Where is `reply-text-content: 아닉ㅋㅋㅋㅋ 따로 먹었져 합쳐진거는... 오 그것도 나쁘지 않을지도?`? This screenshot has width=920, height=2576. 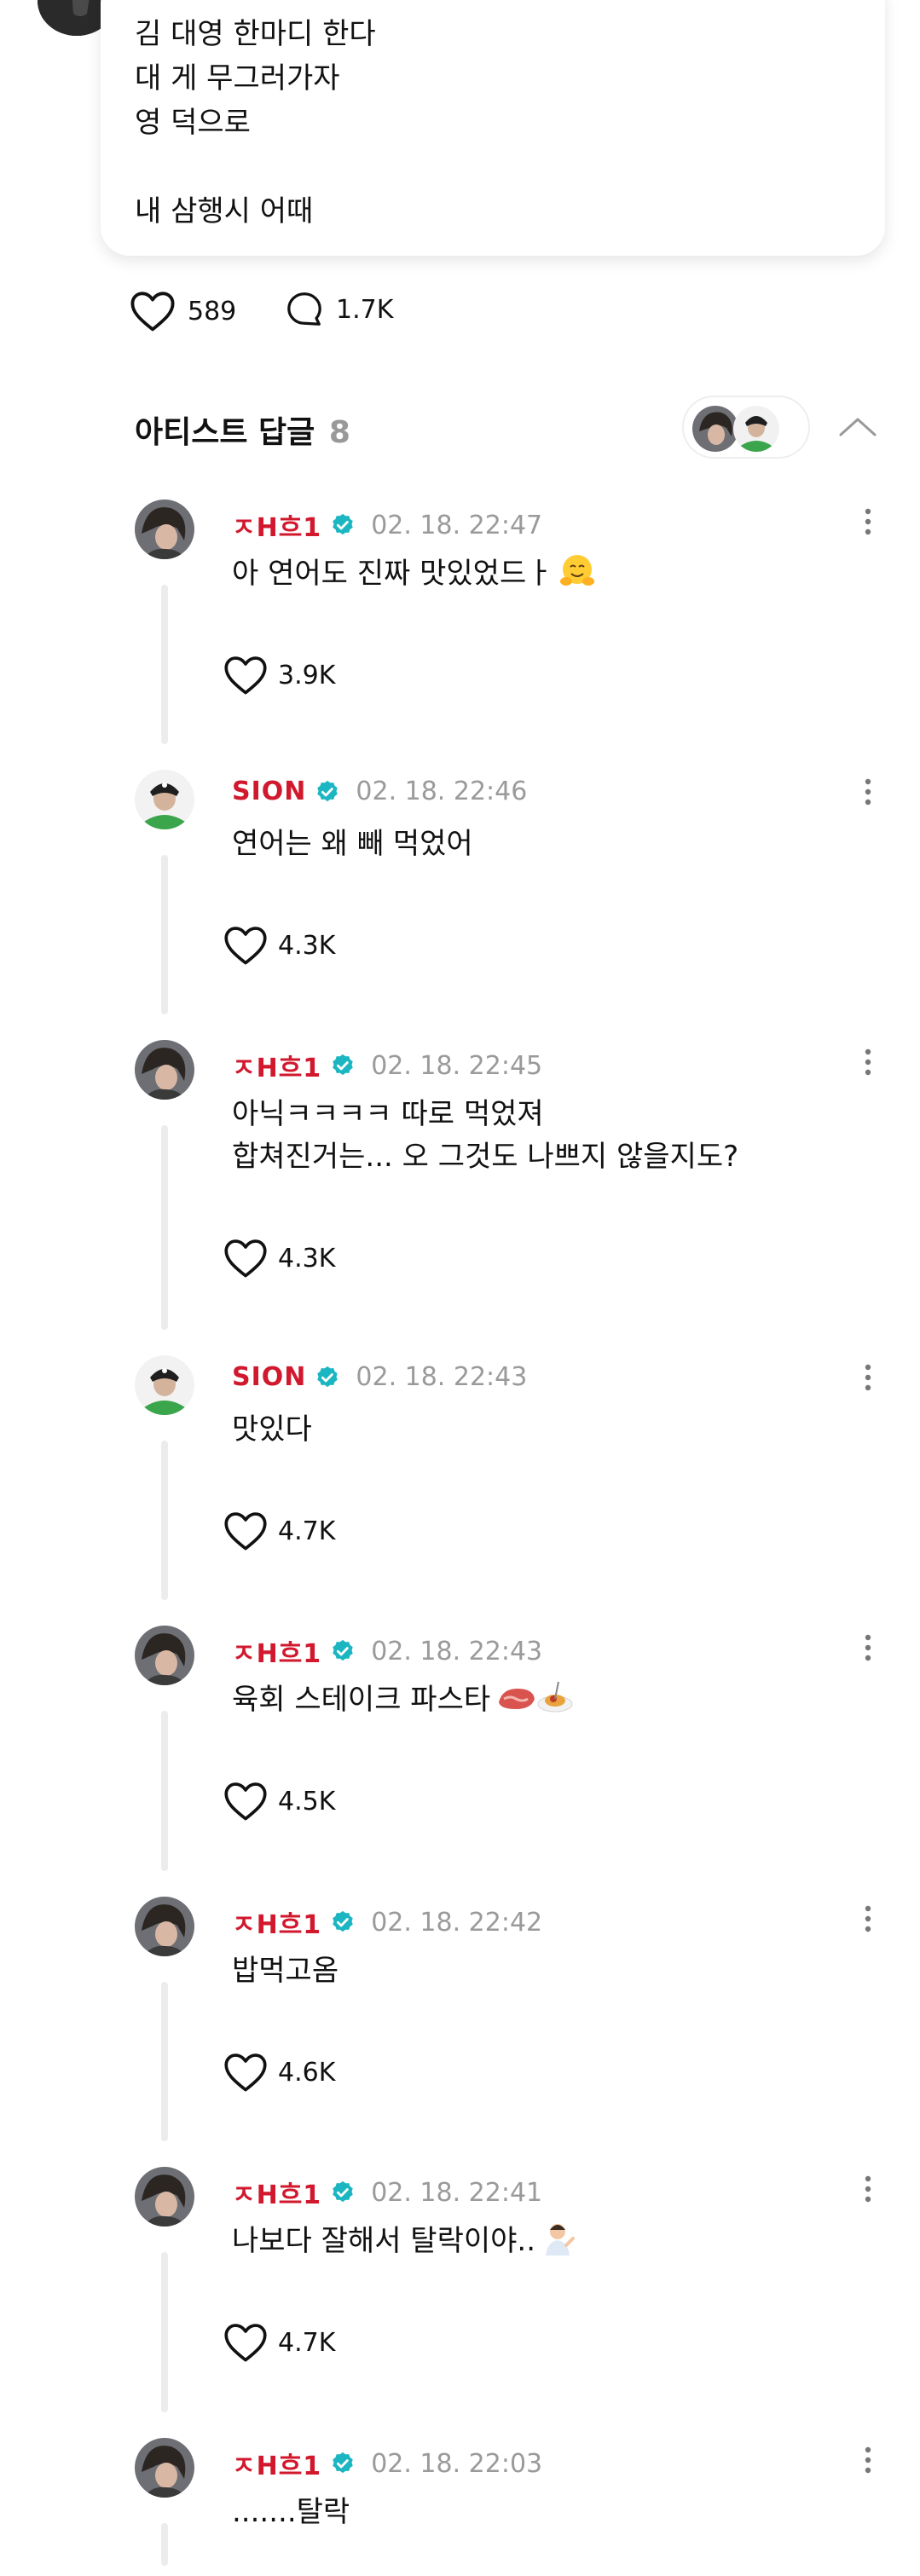 reply-text-content: 아닉ㅋㅋㅋㅋ 따로 먹었져 합쳐진거는... 오 그것도 나쁘지 않을지도? is located at coordinates (485, 1135).